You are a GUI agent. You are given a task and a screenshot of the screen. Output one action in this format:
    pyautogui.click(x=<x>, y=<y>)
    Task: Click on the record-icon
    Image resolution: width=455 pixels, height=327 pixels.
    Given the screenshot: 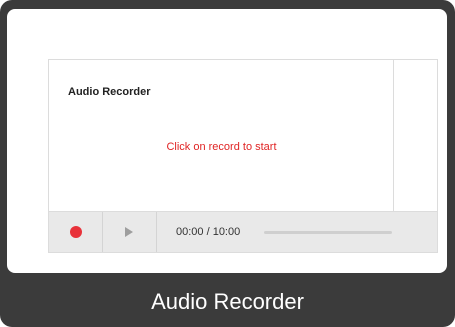 What is the action you would take?
    pyautogui.click(x=75, y=232)
    